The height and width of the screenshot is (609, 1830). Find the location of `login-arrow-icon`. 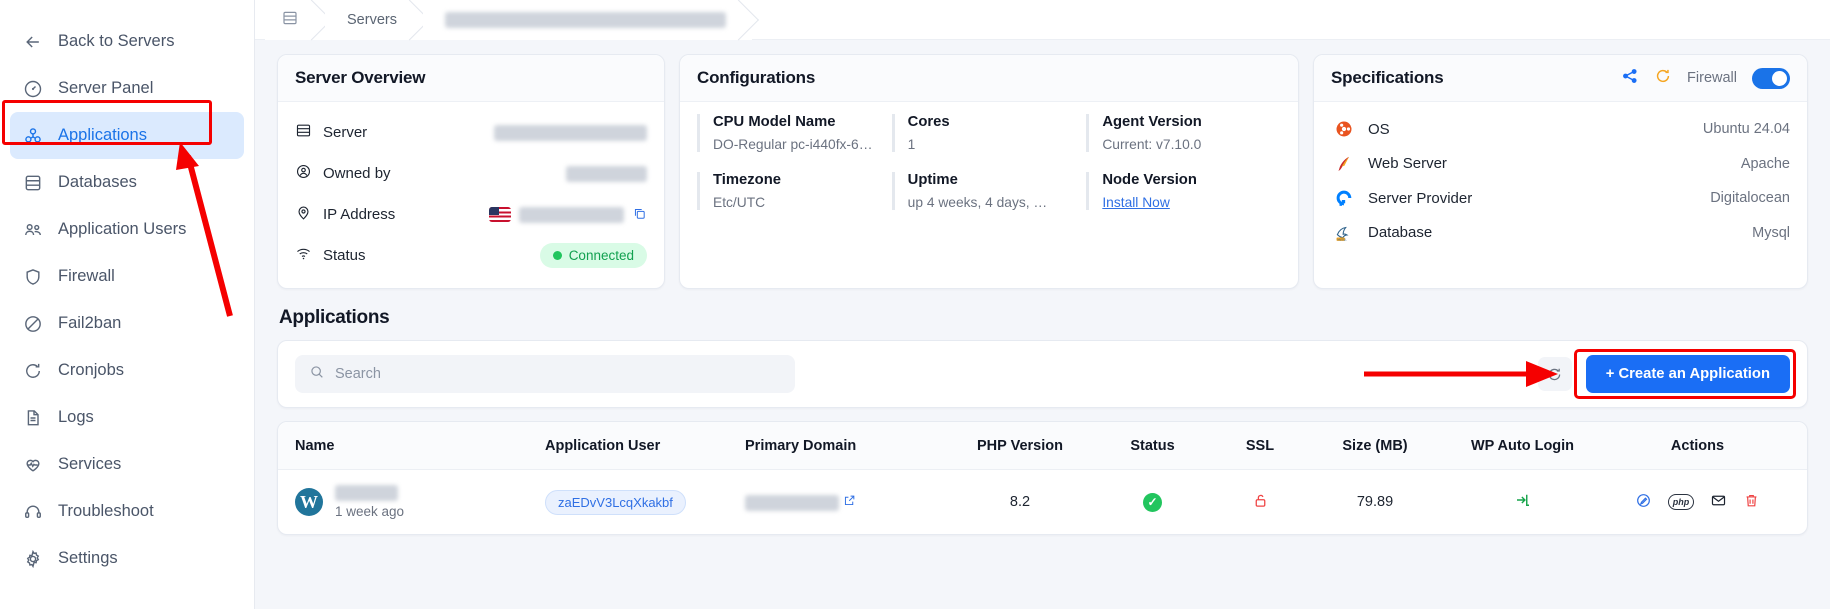

login-arrow-icon is located at coordinates (1523, 503).